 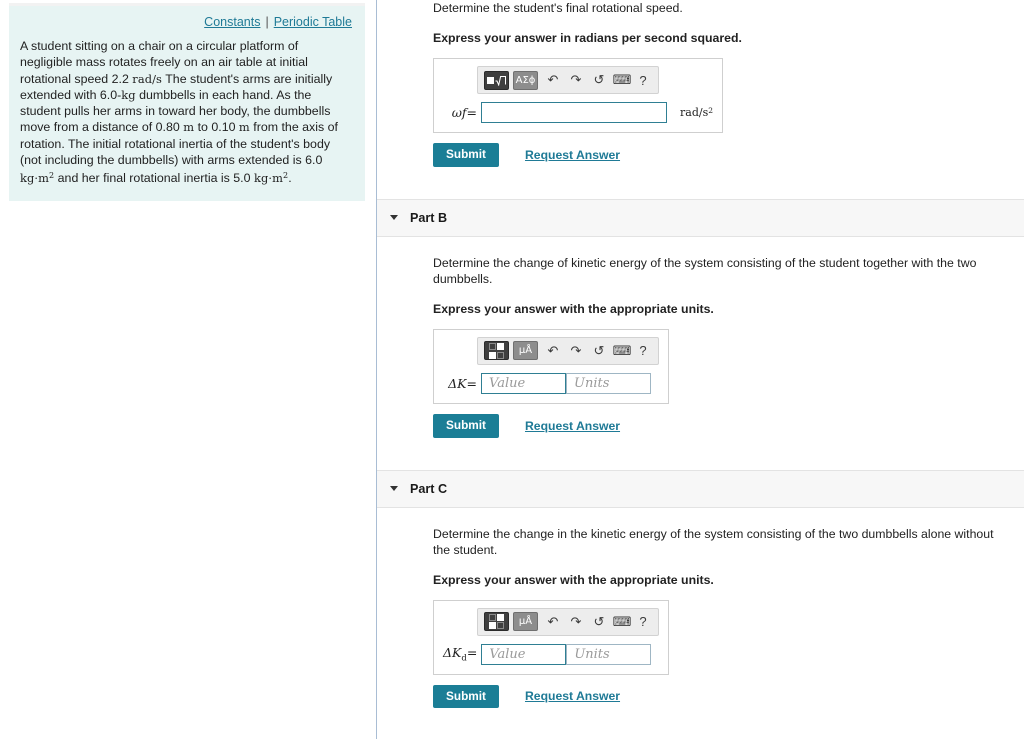 I want to click on input-row: ωf= rad/s2, so click(x=578, y=112).